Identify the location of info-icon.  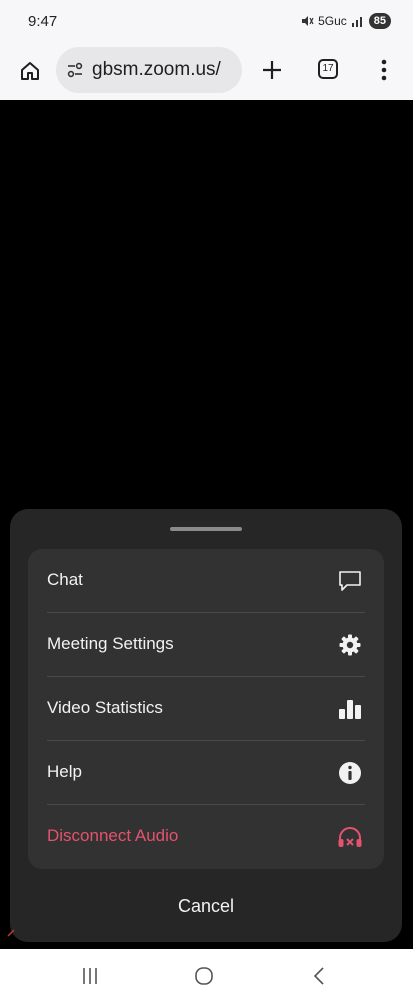
(350, 773).